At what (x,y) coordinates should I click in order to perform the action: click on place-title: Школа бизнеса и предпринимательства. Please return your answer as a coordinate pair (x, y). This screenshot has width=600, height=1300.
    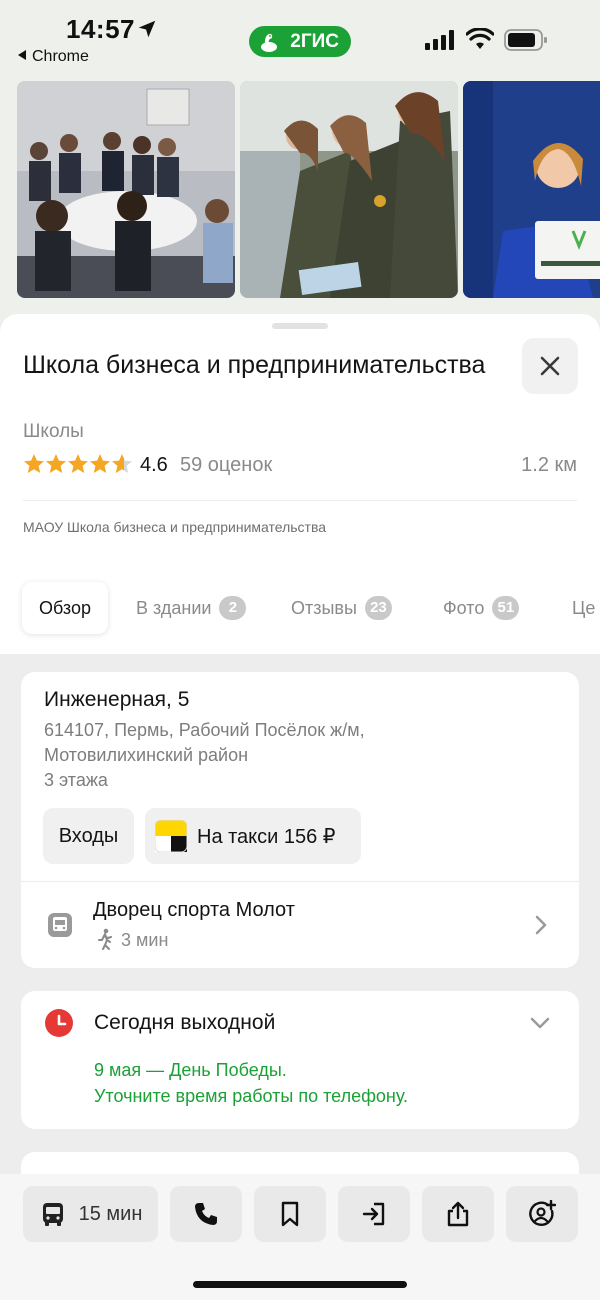
    Looking at the image, I should click on (254, 365).